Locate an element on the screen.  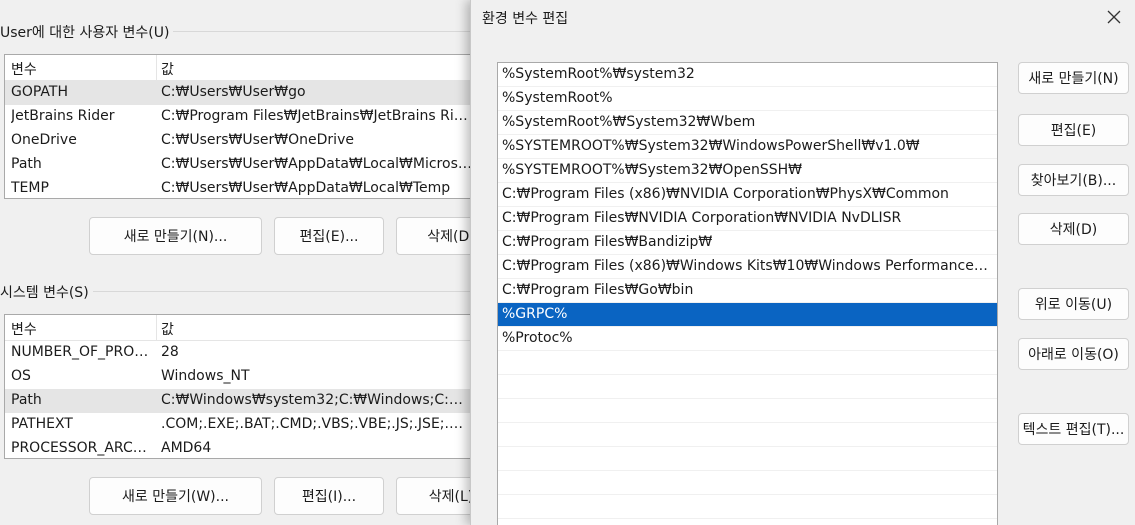
table-row: TEMP C:₩Users₩User₩AppData₩Local₩Temp is located at coordinates (244, 187).